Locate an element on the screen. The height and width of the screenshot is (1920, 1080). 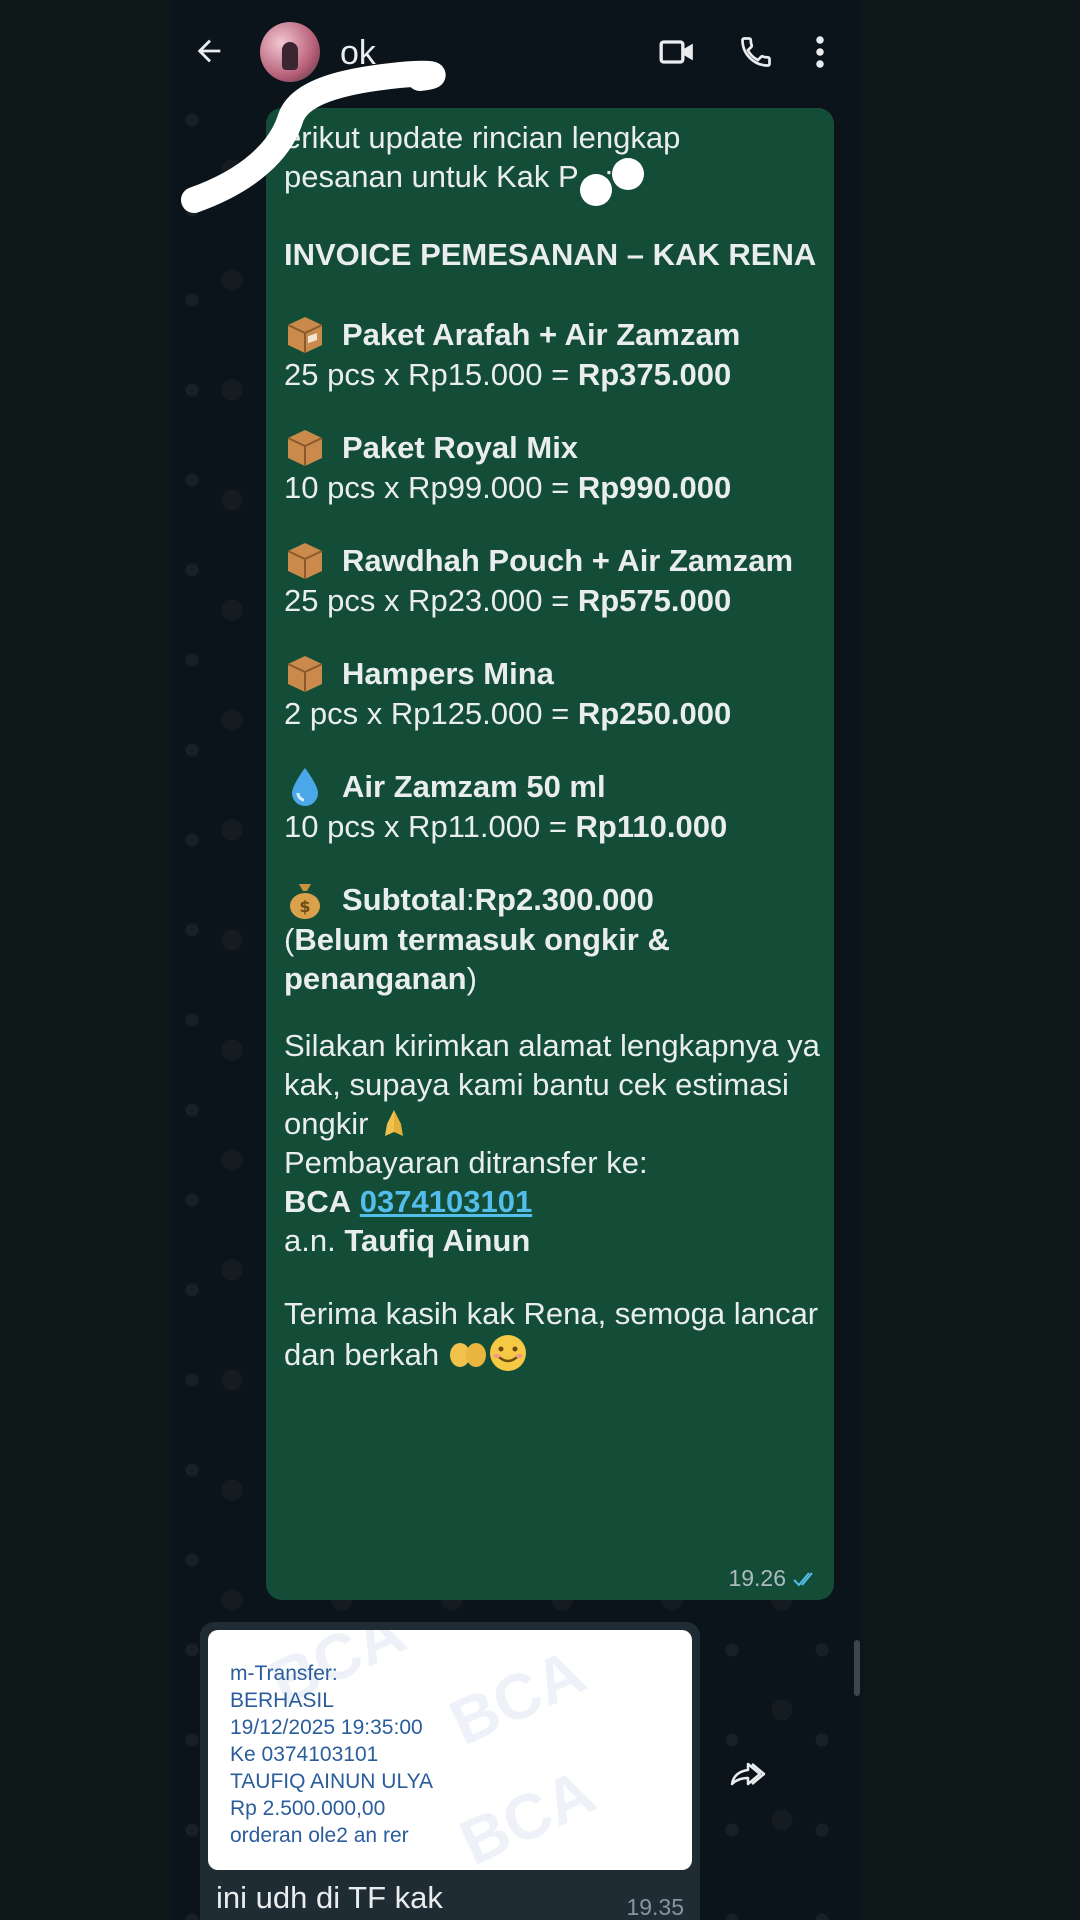
message-caption: ini udh di TF kak is located at coordinates (329, 1897).